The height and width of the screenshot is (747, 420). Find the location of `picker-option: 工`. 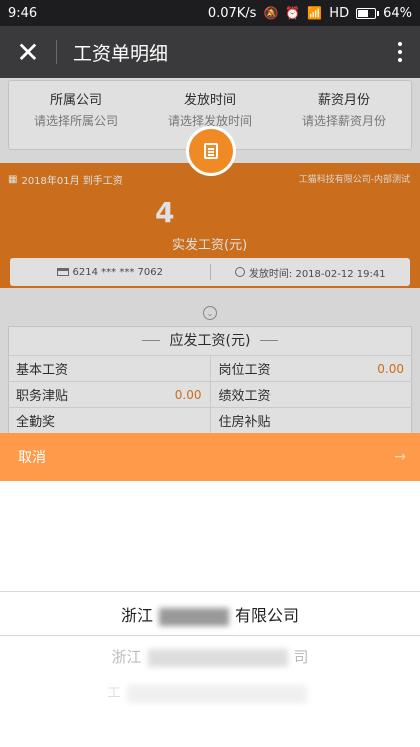

picker-option: 工 is located at coordinates (210, 692).